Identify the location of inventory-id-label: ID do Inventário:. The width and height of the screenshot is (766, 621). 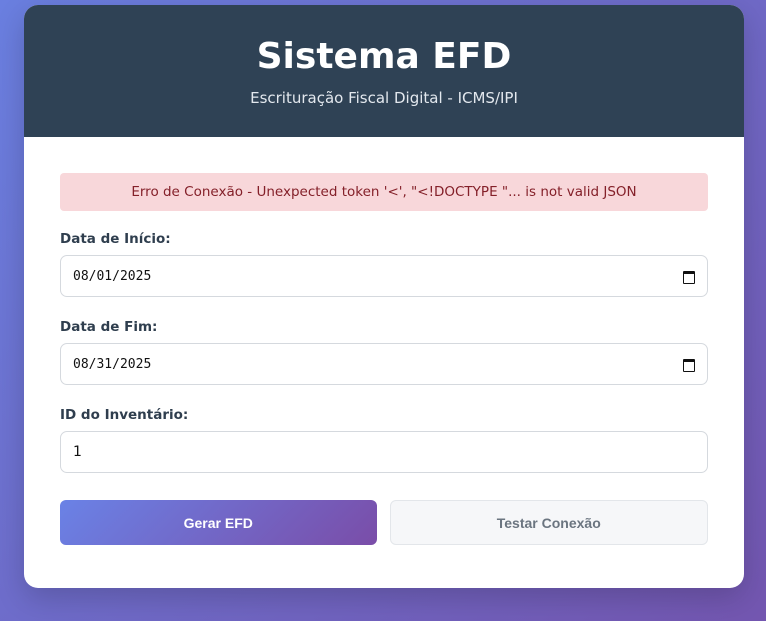
(124, 415).